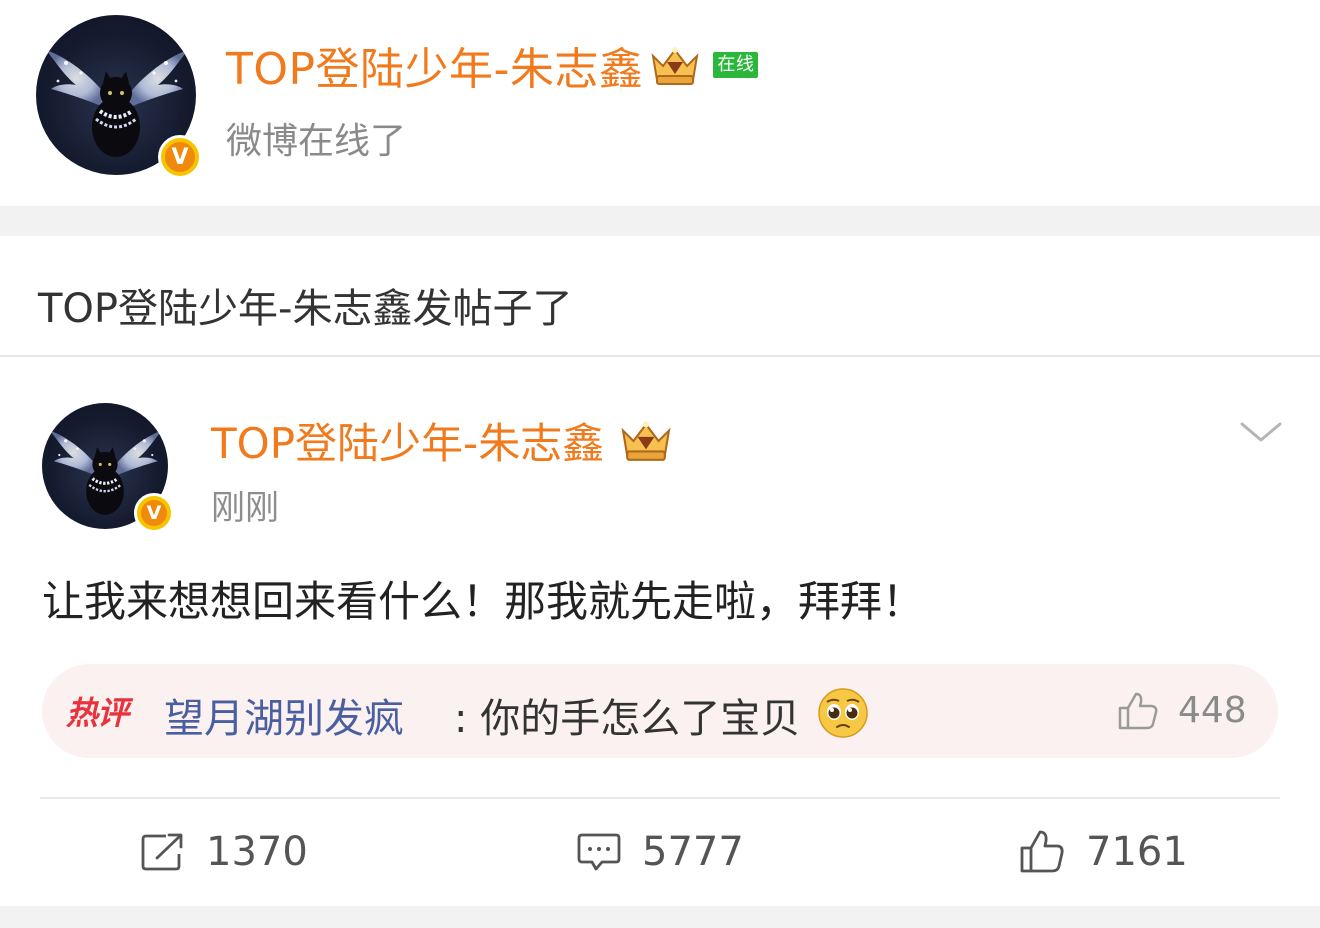 This screenshot has width=1320, height=928. What do you see at coordinates (1137, 852) in the screenshot?
I see `like-count: 7161` at bounding box center [1137, 852].